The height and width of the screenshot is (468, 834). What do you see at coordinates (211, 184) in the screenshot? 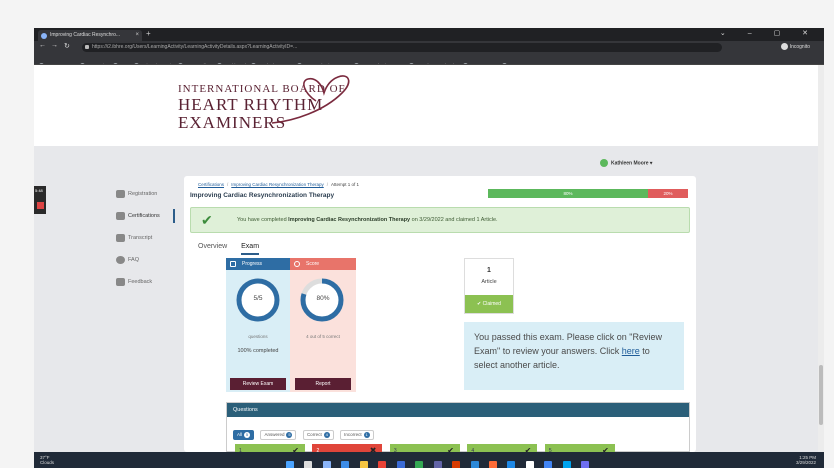
I see `breadcrumb-certifications-link: Certifications` at bounding box center [211, 184].